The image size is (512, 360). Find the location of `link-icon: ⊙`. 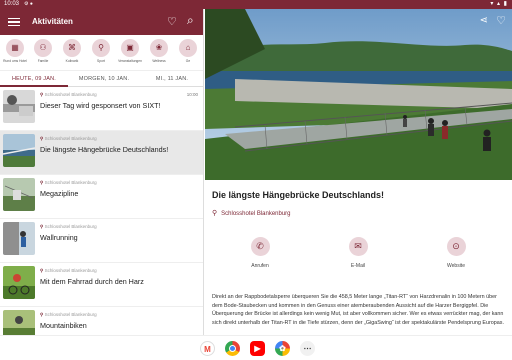

link-icon: ⊙ is located at coordinates (456, 246).